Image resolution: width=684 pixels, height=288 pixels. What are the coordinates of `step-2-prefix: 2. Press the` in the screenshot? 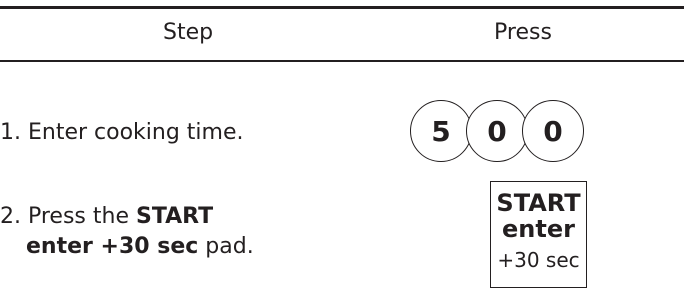 It's located at (68, 216).